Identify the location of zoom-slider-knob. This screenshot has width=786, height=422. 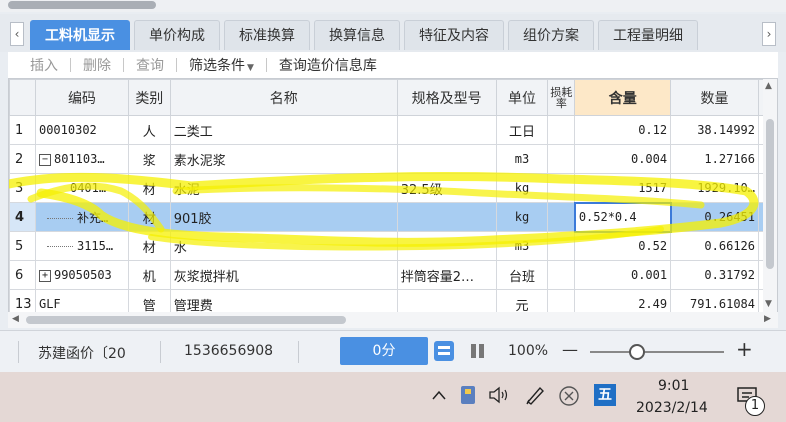
(637, 352).